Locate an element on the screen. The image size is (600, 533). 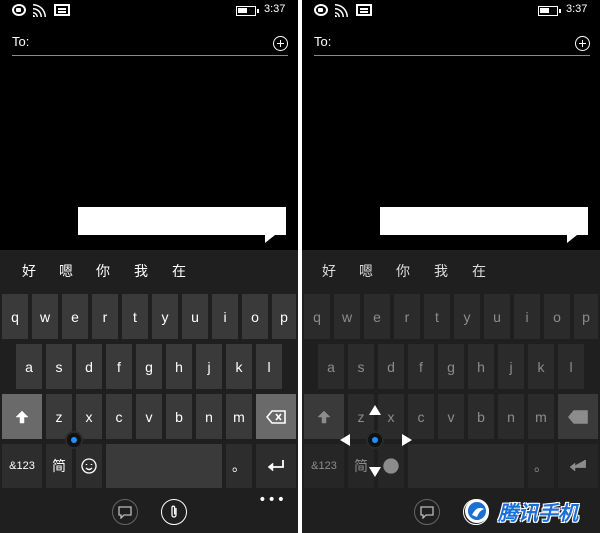
backspace-icon is located at coordinates (578, 416).